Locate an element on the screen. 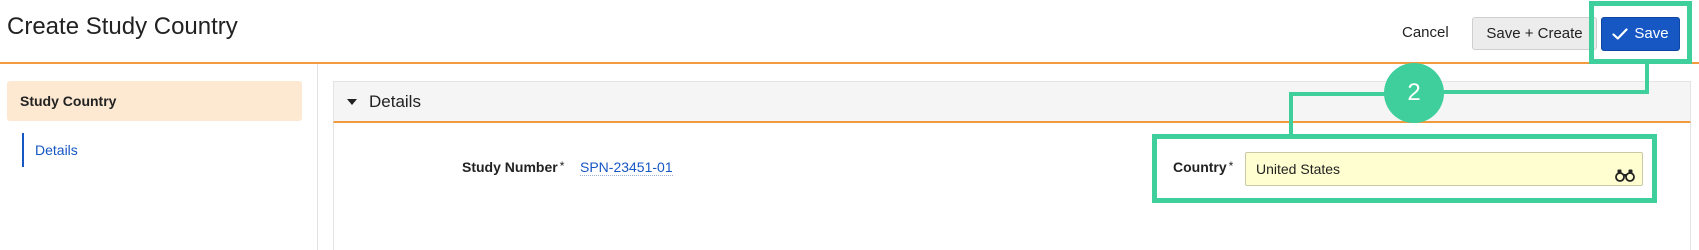  page-title: Create Study Country is located at coordinates (122, 26).